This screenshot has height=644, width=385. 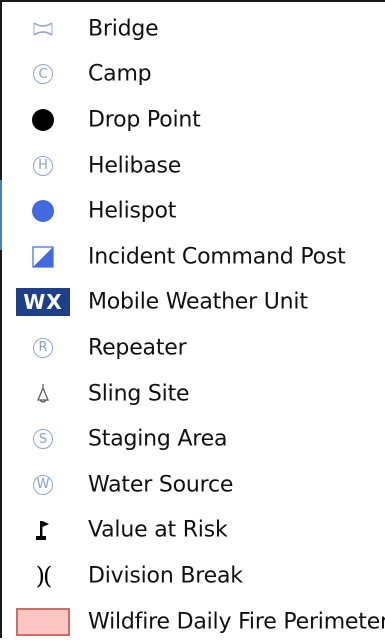 I want to click on legend-item-mobile-weather-unit: WX Mobile Weather Unit, so click(x=192, y=303).